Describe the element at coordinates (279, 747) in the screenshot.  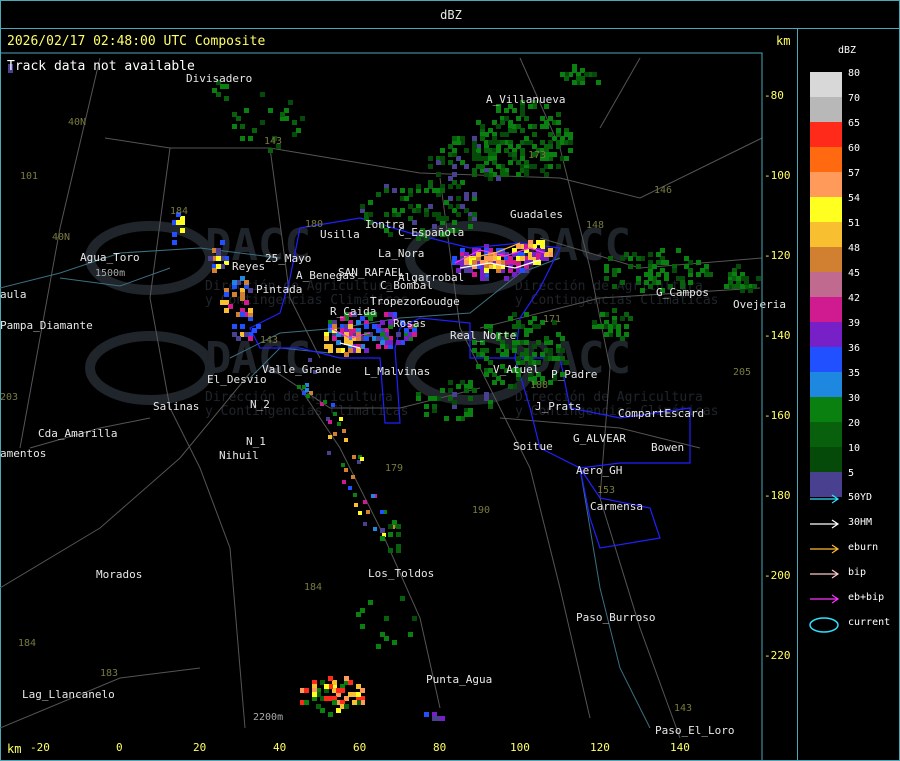
I see `x-tick-label: 40` at that location.